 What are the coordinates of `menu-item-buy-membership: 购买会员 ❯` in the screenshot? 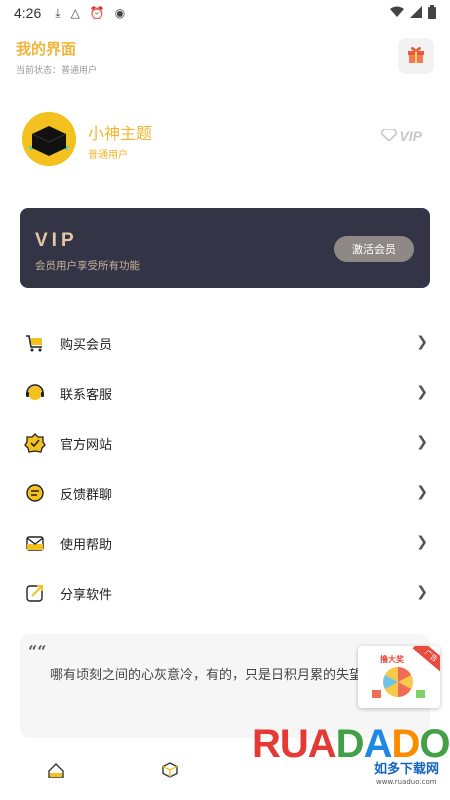 It's located at (225, 343).